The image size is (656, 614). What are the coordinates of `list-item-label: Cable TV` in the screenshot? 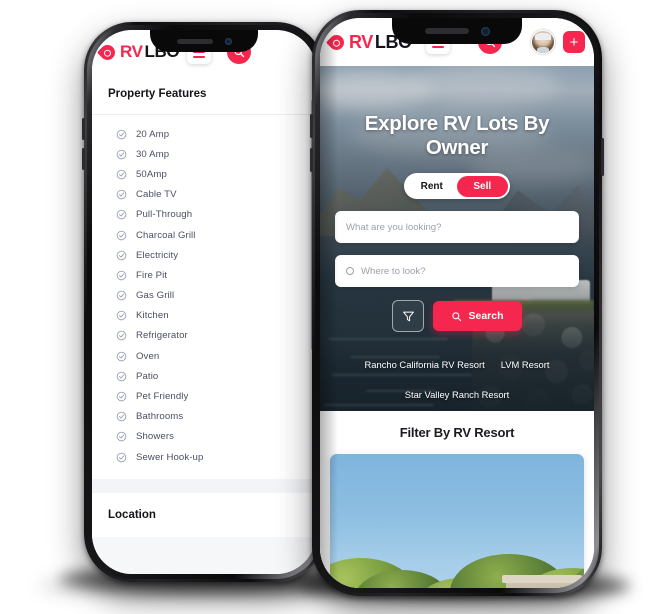 It's located at (156, 195).